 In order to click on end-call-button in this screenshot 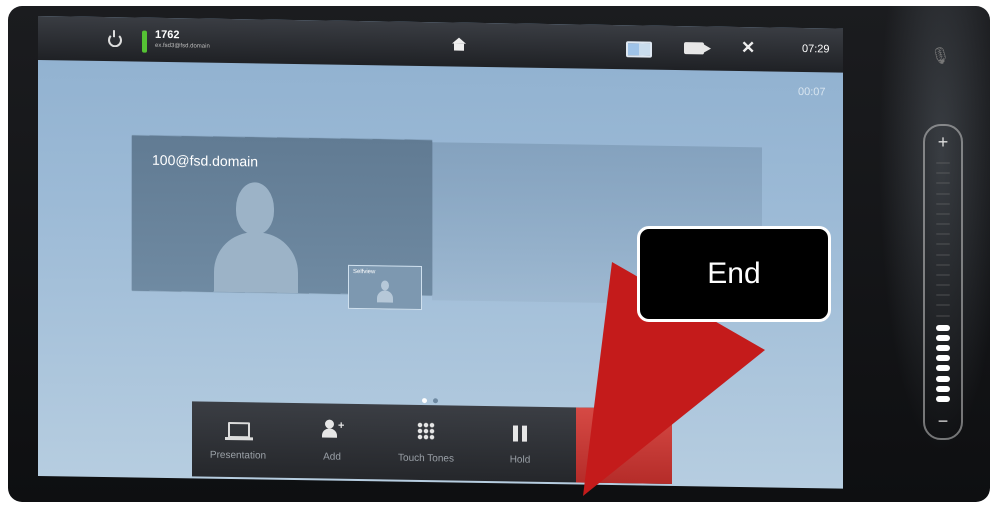, I will do `click(624, 445)`.